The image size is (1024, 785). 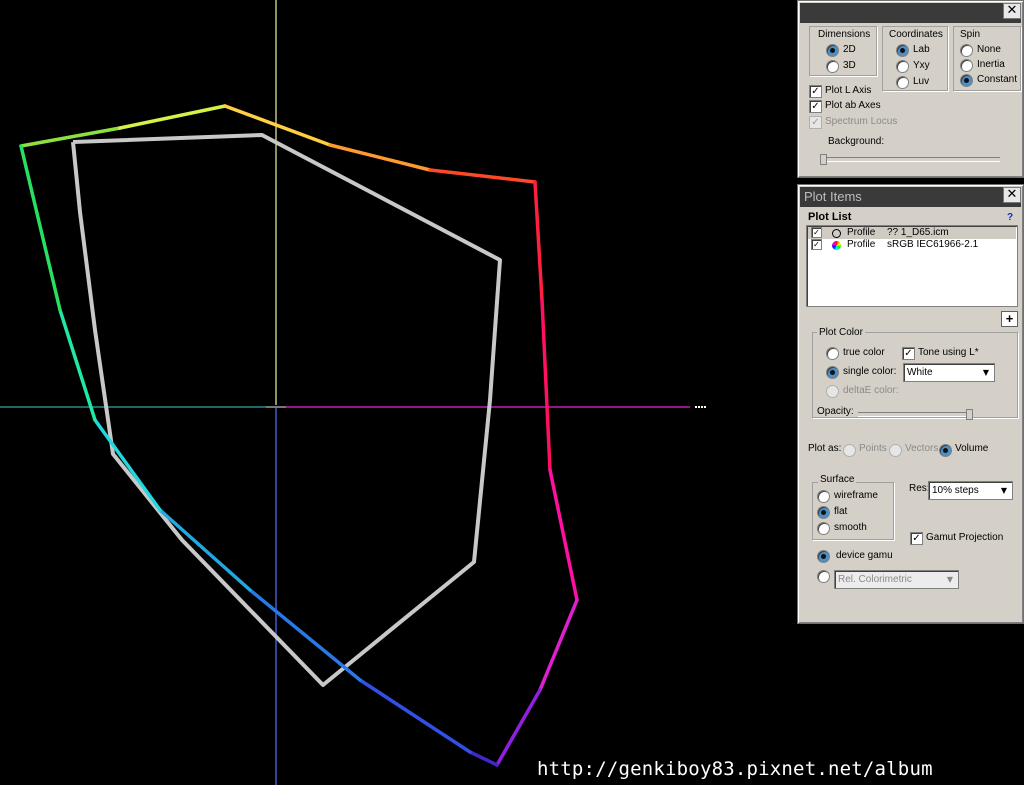 I want to click on single-color-radio, so click(x=832, y=372).